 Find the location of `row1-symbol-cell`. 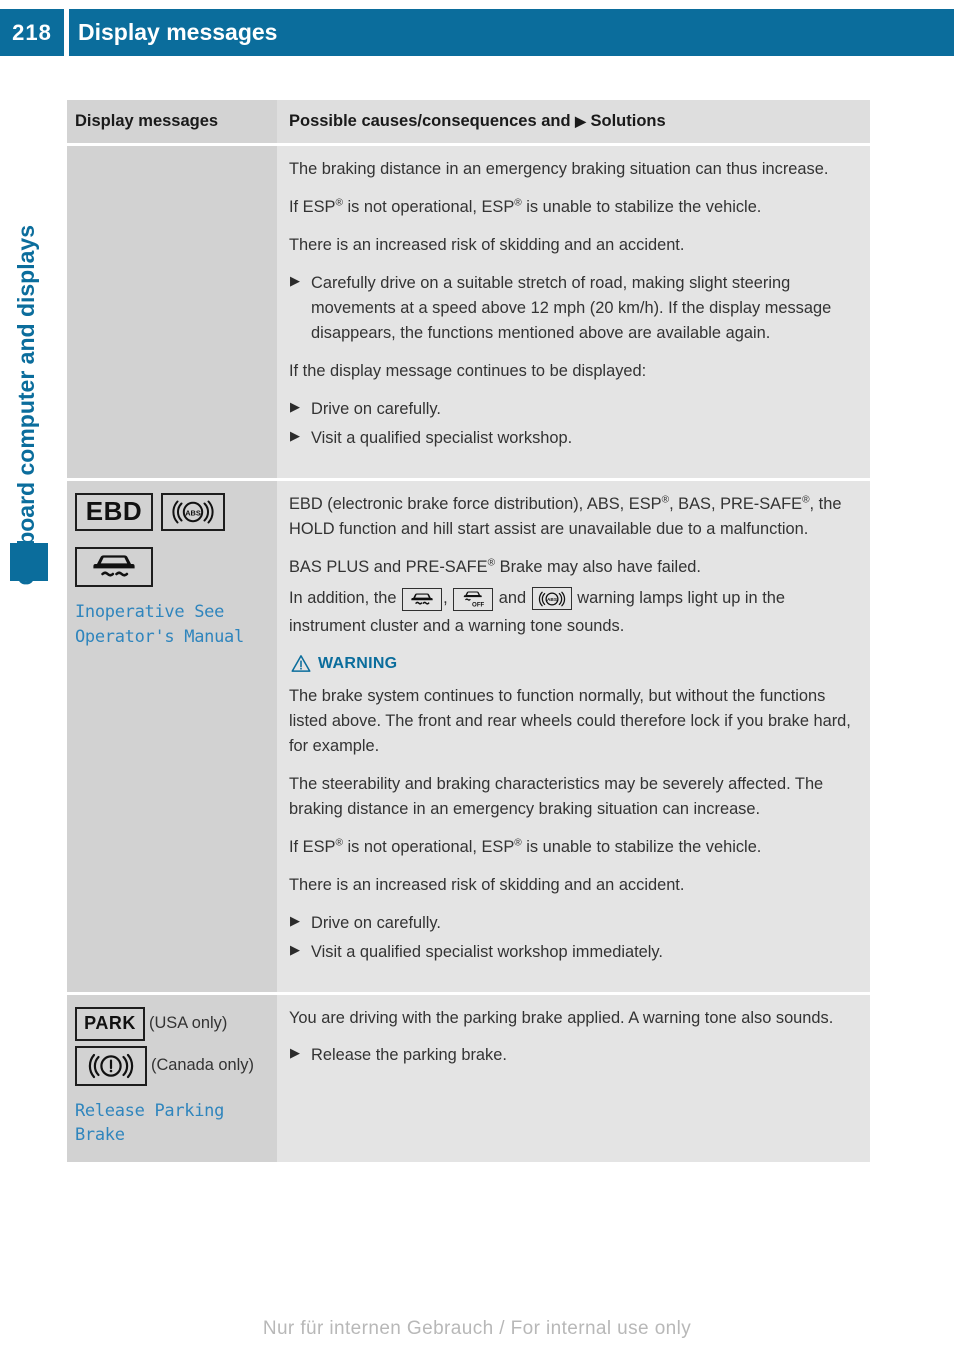

row1-symbol-cell is located at coordinates (172, 312).